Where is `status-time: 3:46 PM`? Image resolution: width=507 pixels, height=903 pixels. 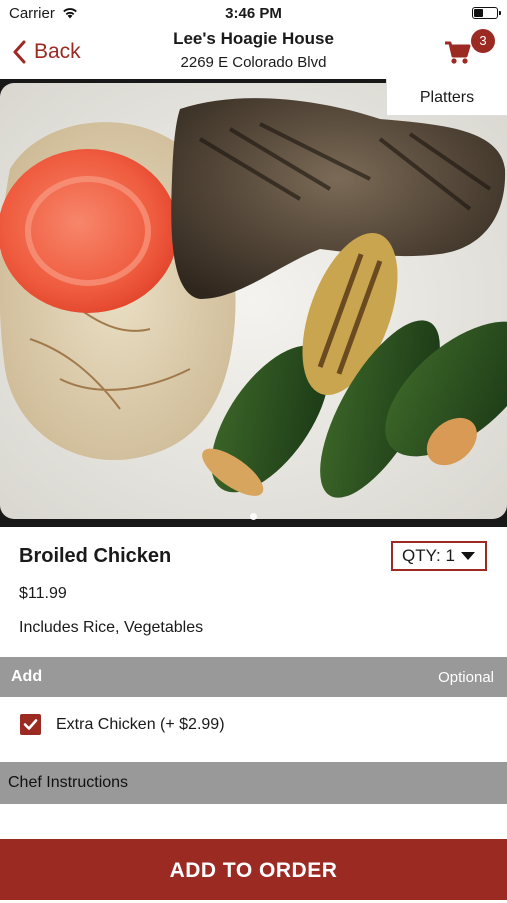 status-time: 3:46 PM is located at coordinates (253, 13).